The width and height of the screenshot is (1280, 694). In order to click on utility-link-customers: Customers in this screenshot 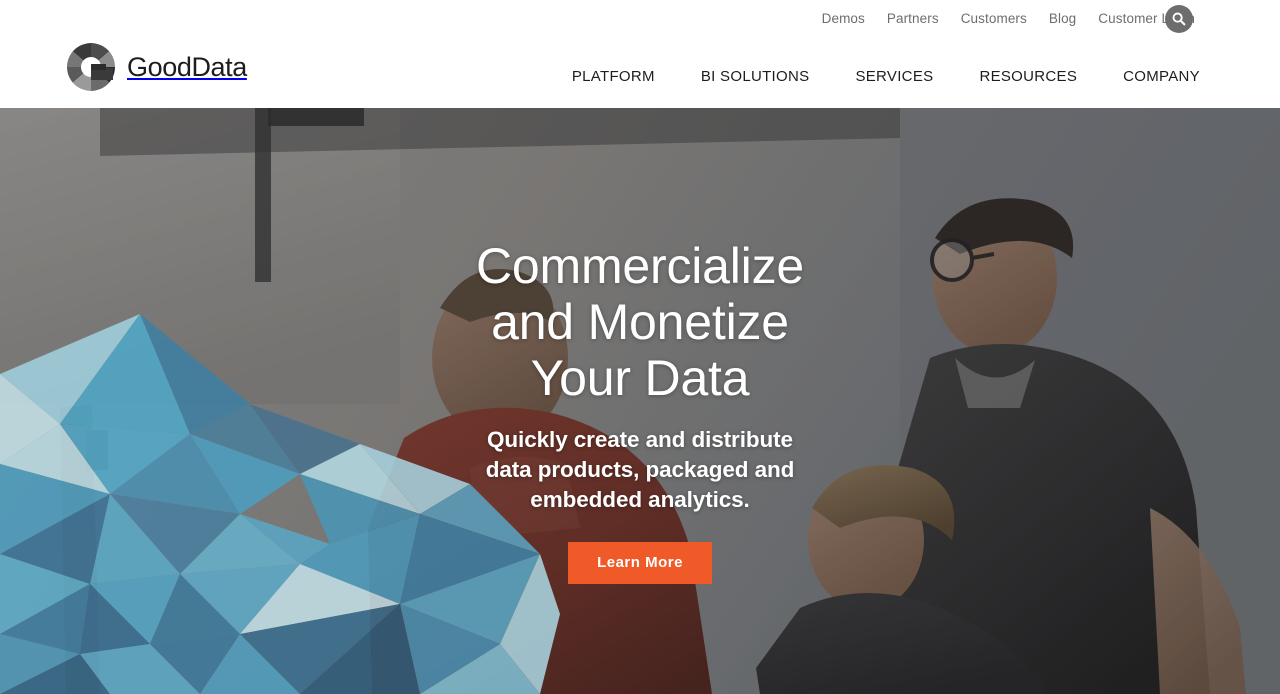, I will do `click(994, 18)`.